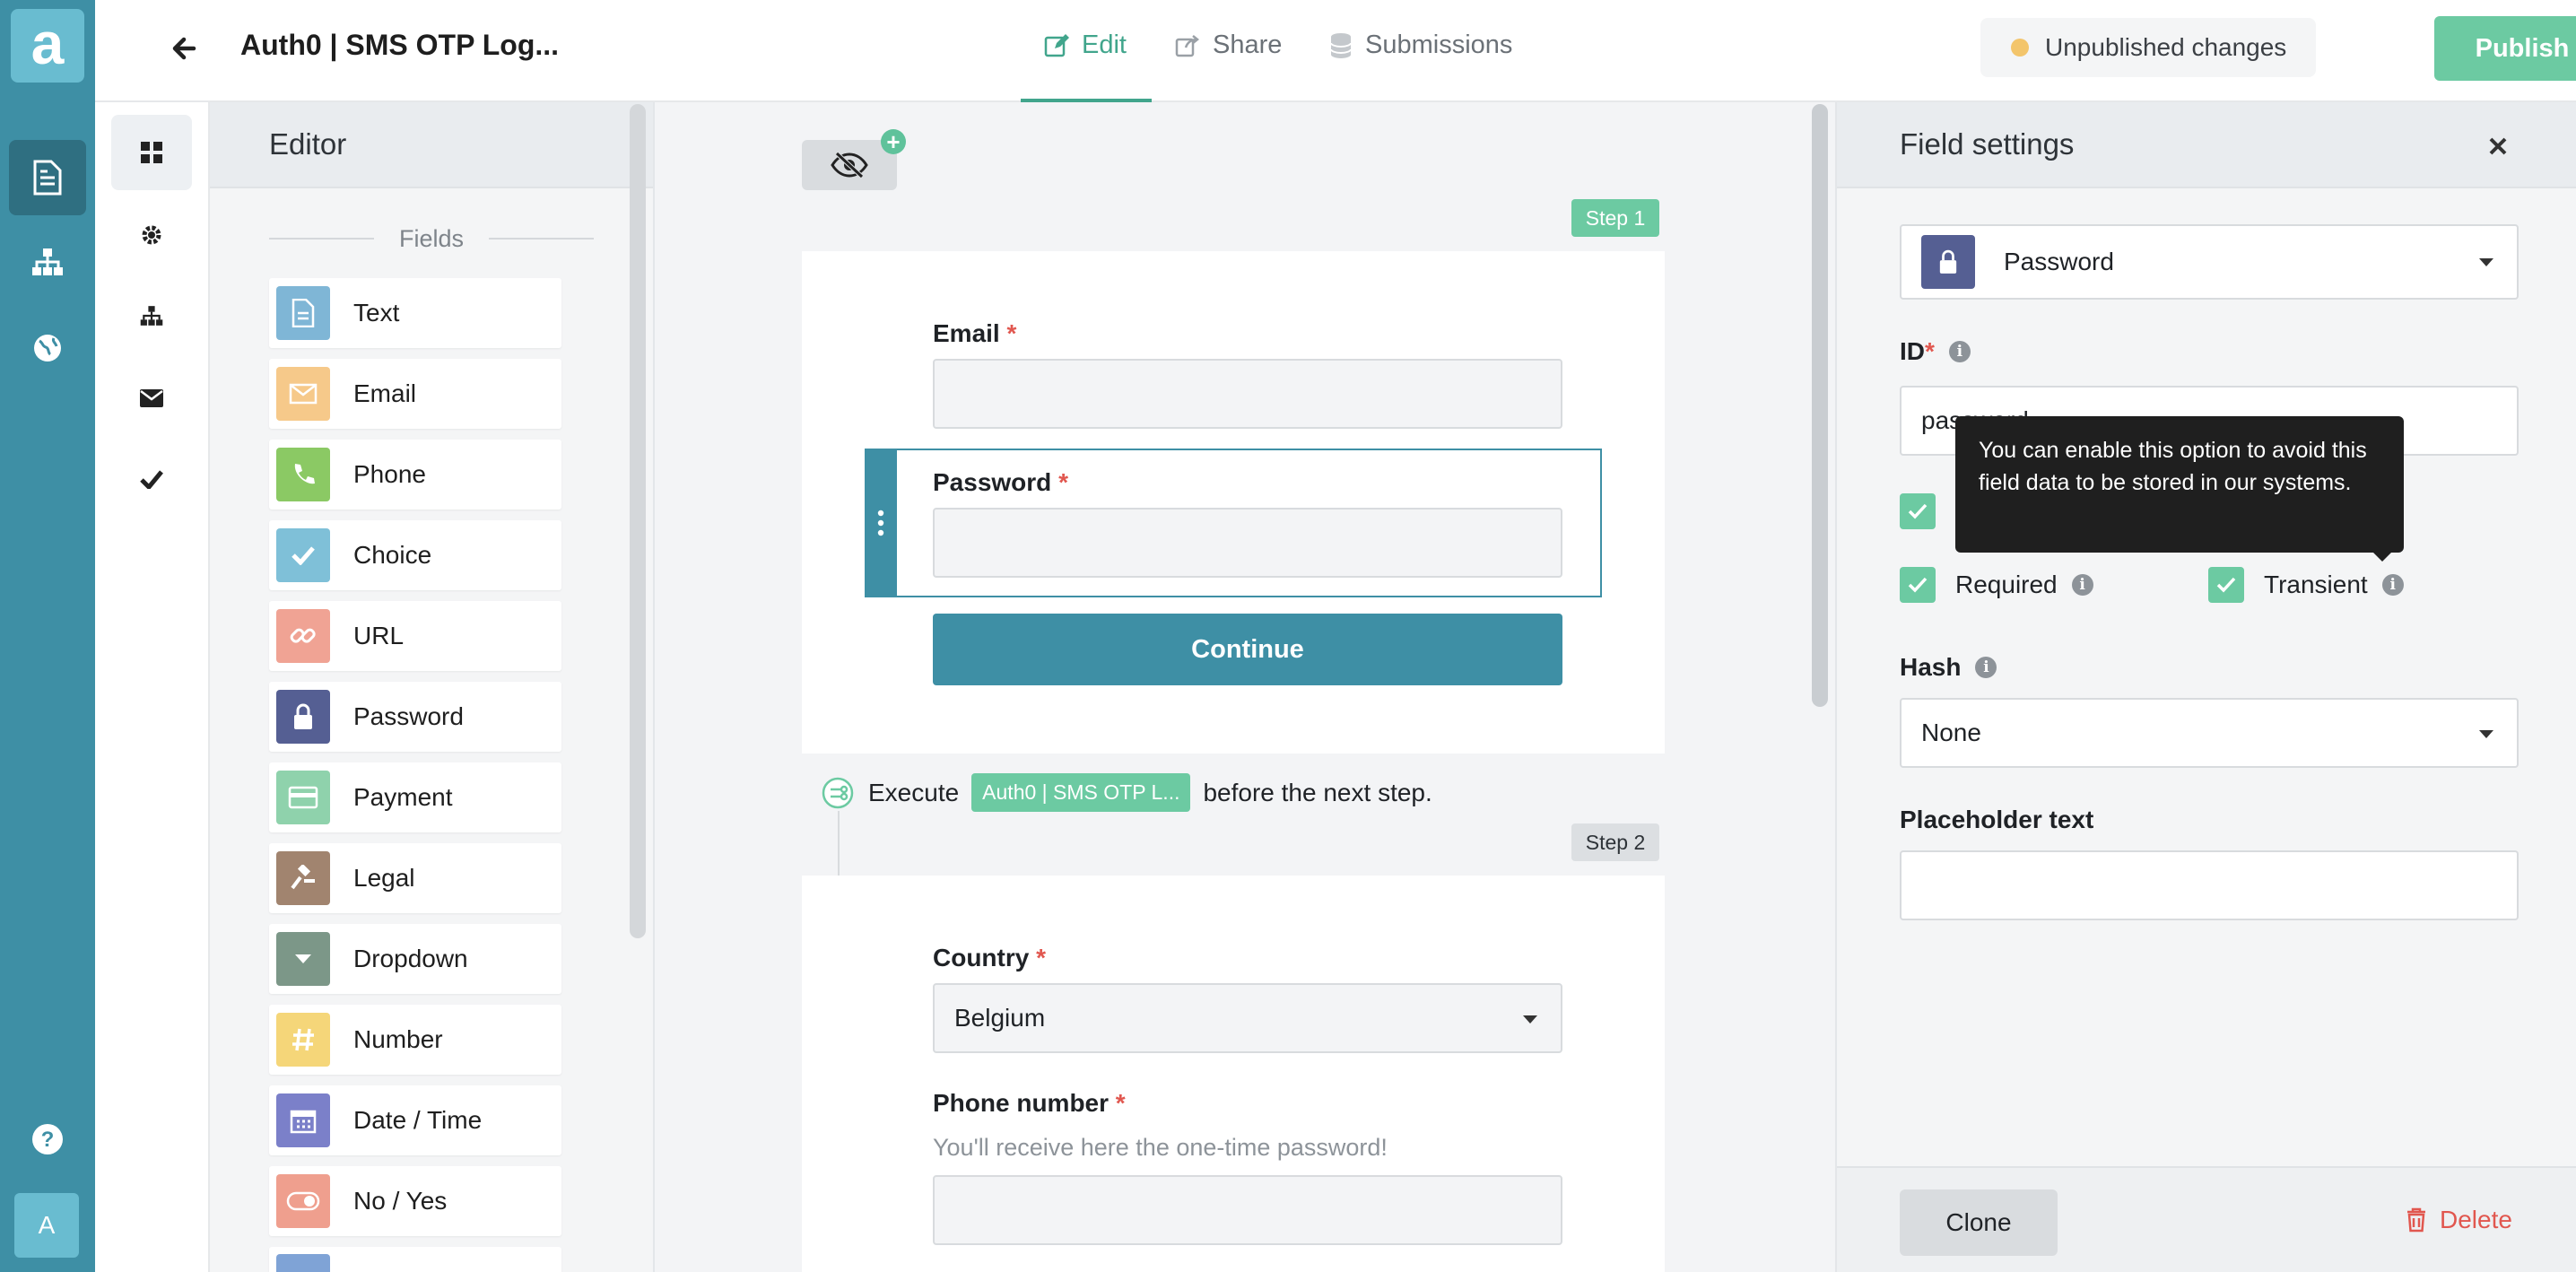  Describe the element at coordinates (2316, 584) in the screenshot. I see `transient-label: Transient` at that location.